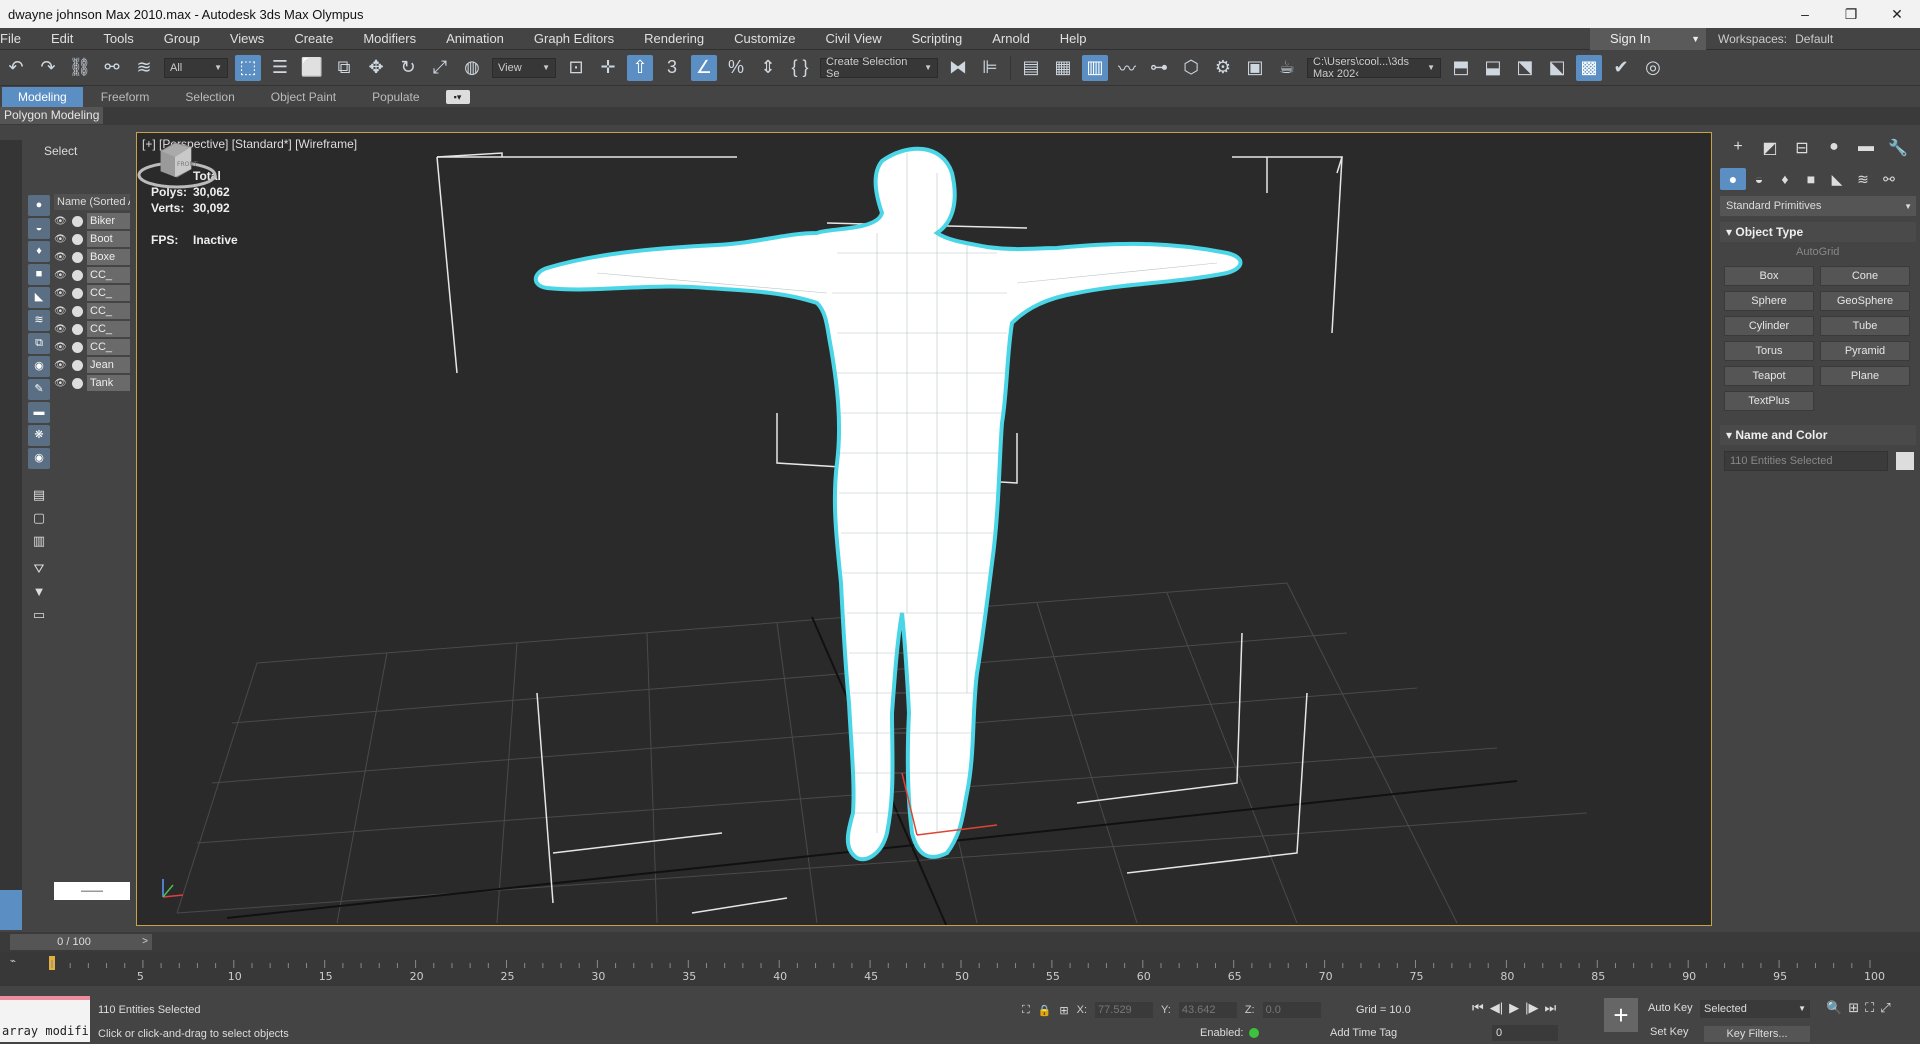 The height and width of the screenshot is (1044, 1920). I want to click on tube-button: Tube, so click(1865, 326).